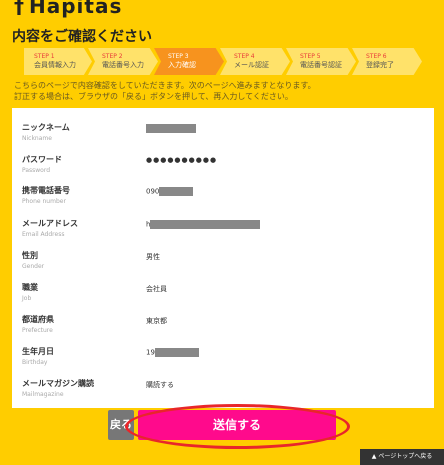 The width and height of the screenshot is (444, 465). What do you see at coordinates (222, 200) in the screenshot?
I see `row-phone: 携帯電話番号 Phone number 090` at bounding box center [222, 200].